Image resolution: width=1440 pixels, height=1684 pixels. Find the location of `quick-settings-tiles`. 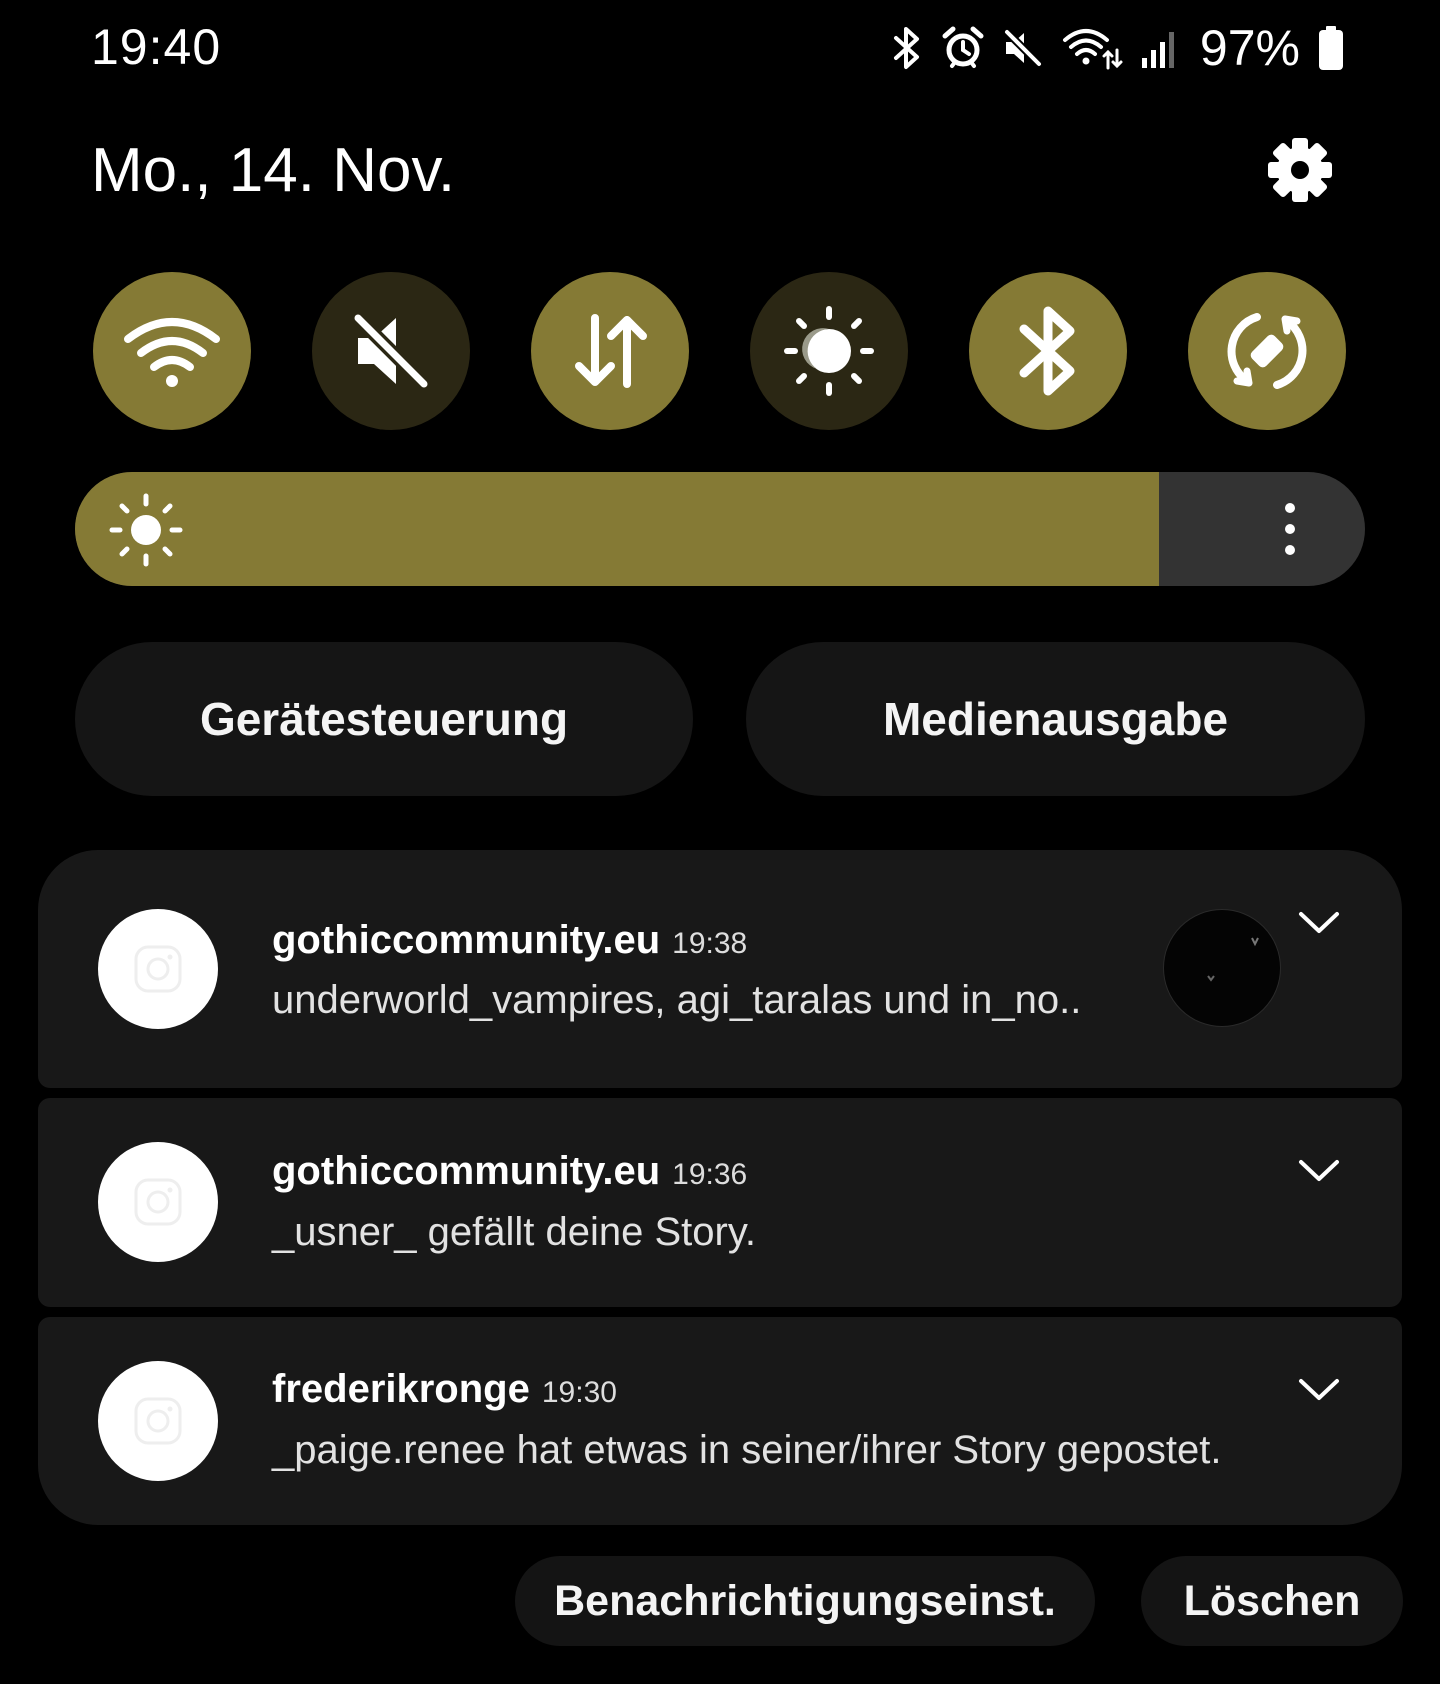

quick-settings-tiles is located at coordinates (720, 351).